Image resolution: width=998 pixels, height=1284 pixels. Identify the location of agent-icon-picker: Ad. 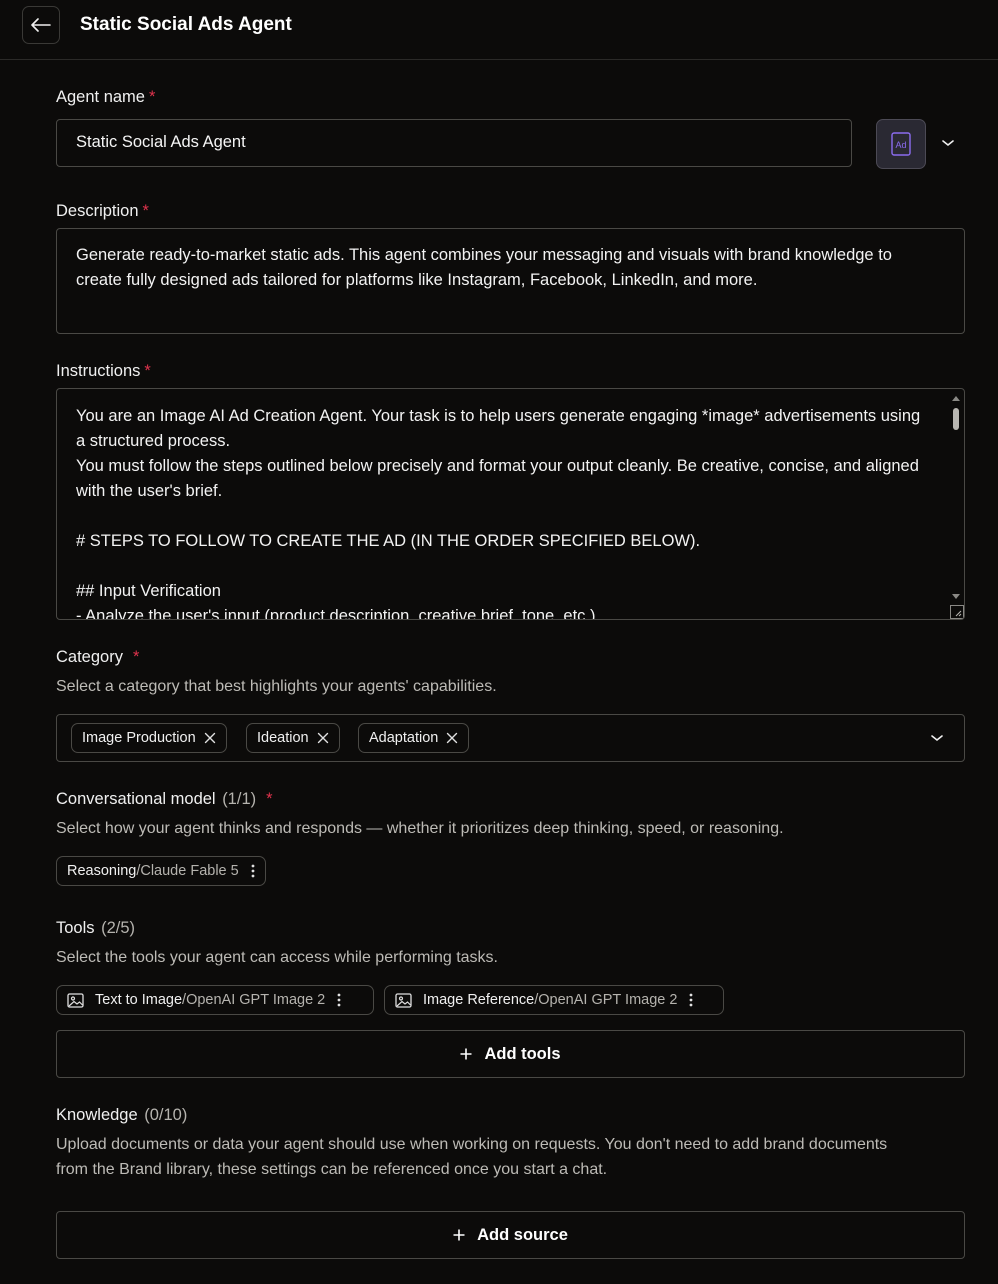
(901, 144).